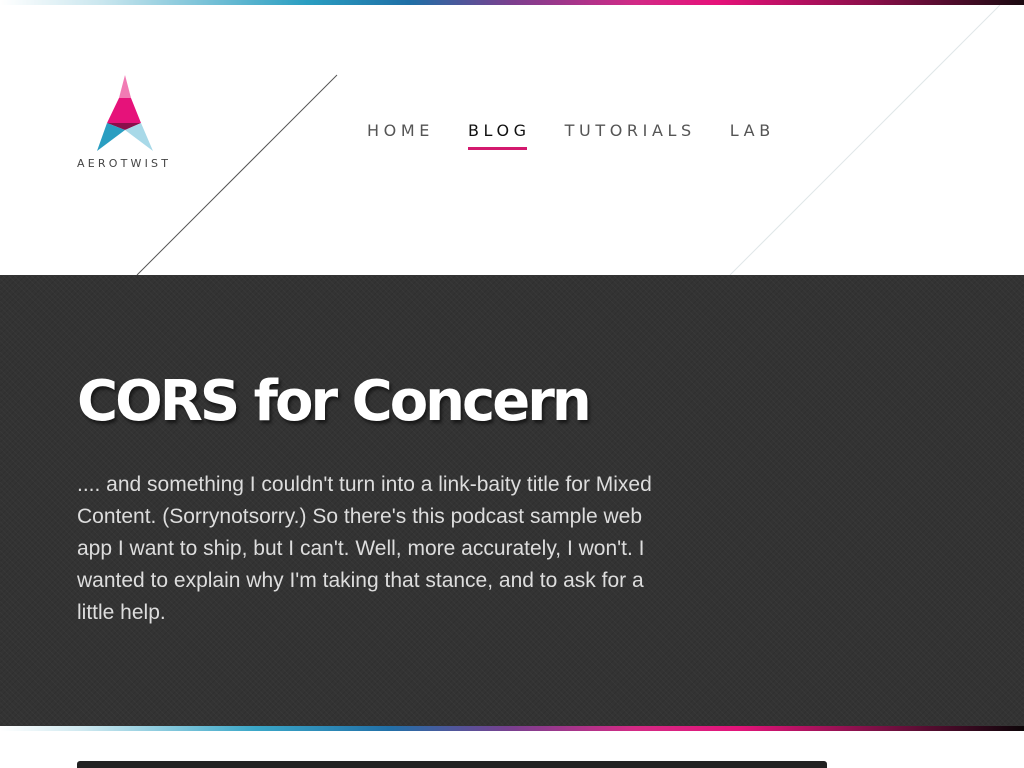 This screenshot has height=768, width=1024. I want to click on nav-item-lab: LAB, so click(752, 135).